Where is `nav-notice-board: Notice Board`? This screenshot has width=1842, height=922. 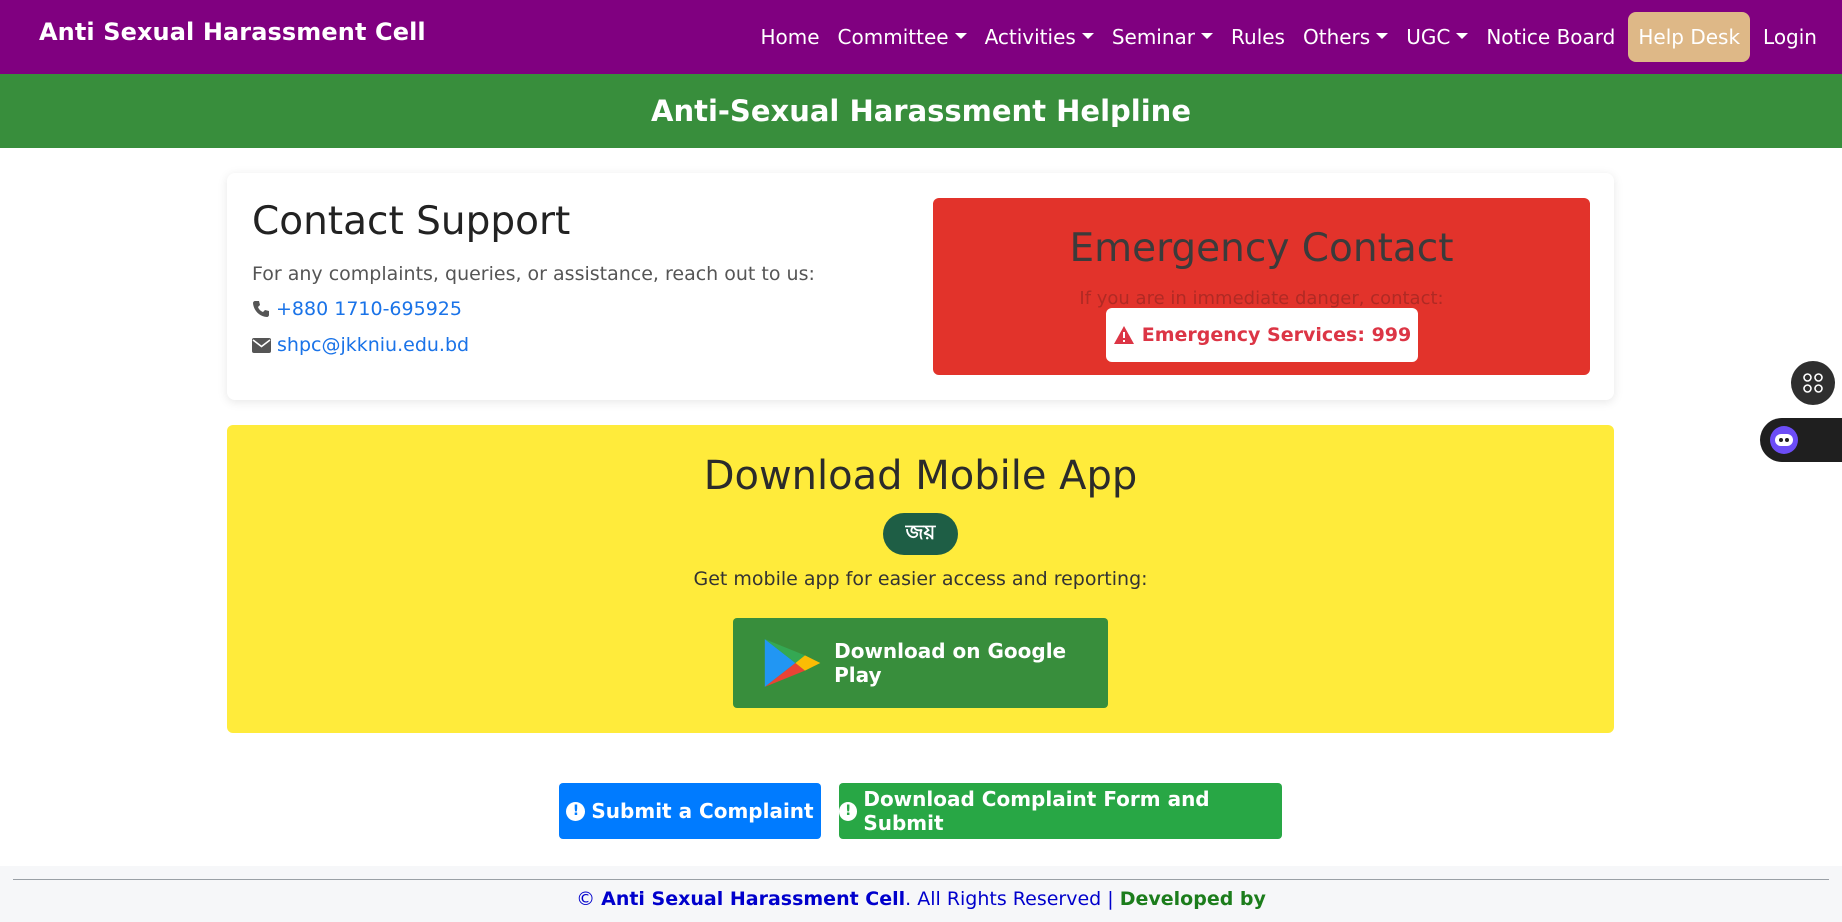
nav-notice-board: Notice Board is located at coordinates (1550, 37).